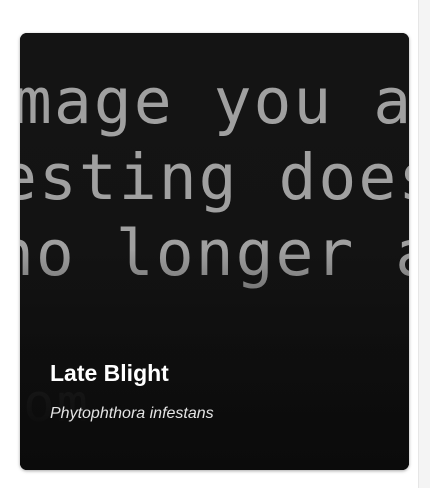 This screenshot has height=488, width=430. I want to click on image-text-line: image you are, so click(214, 102).